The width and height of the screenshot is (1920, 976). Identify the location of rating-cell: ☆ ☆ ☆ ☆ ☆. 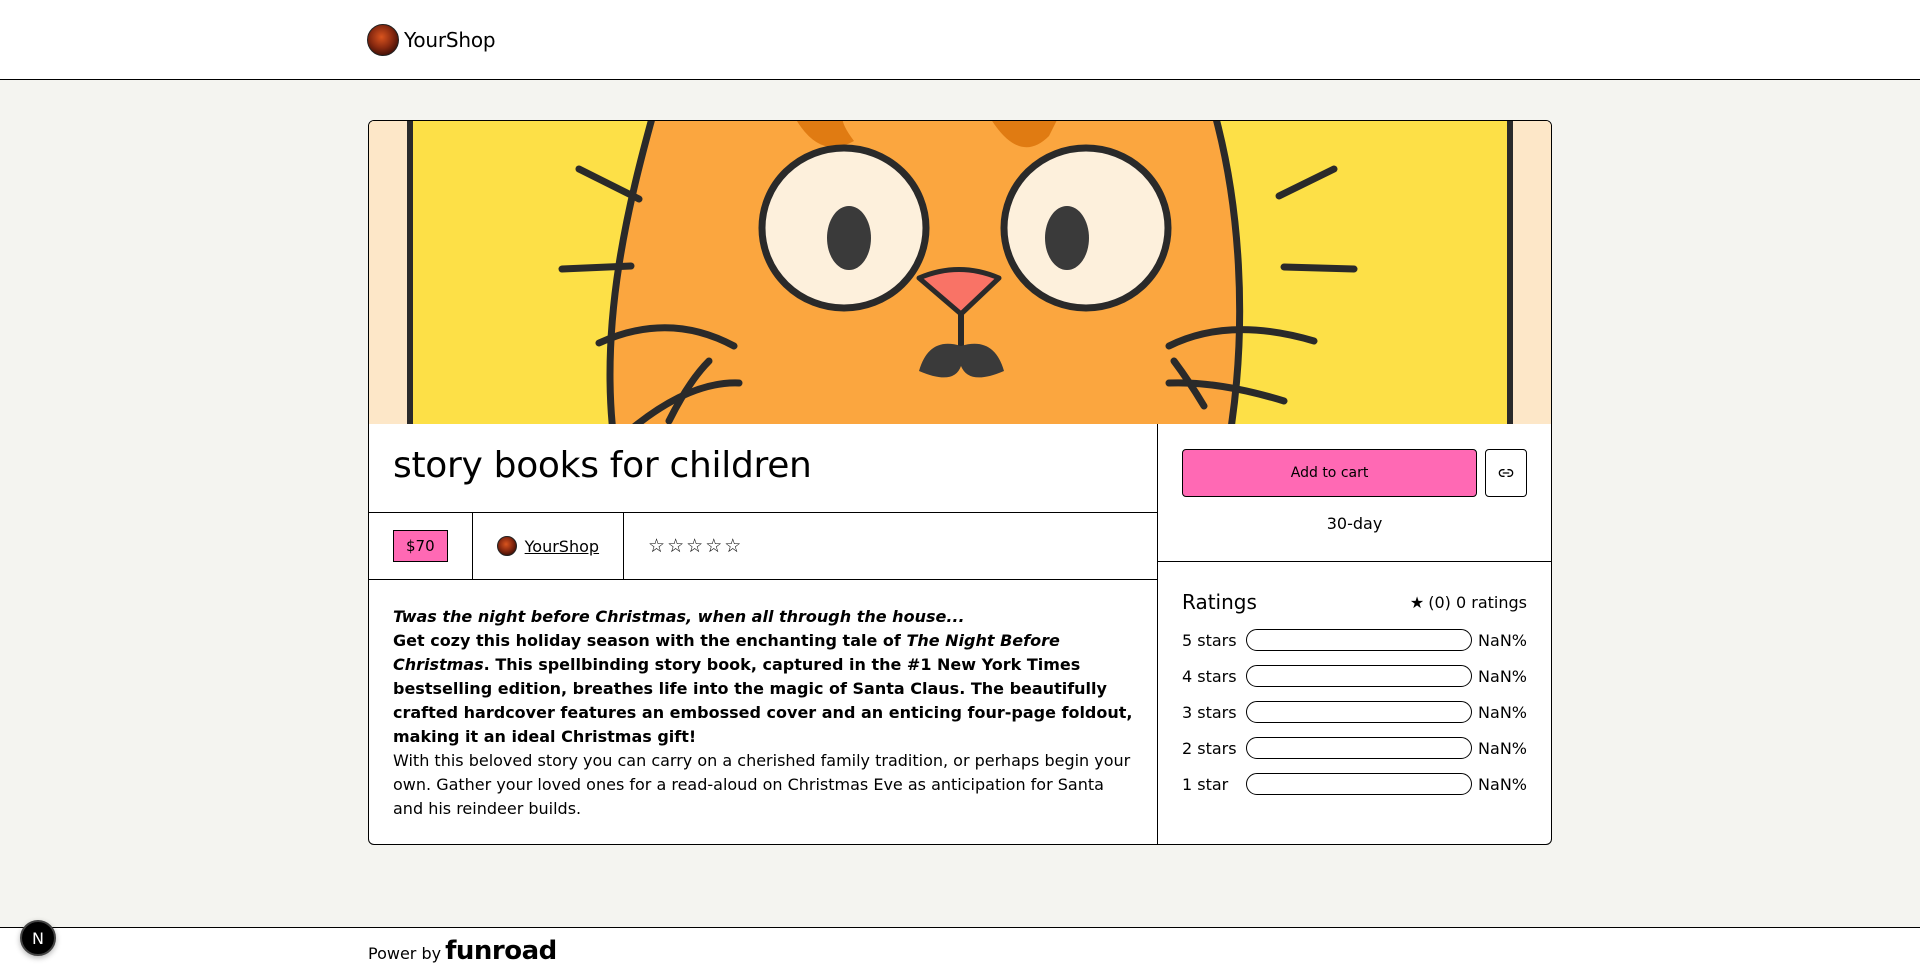
(694, 546).